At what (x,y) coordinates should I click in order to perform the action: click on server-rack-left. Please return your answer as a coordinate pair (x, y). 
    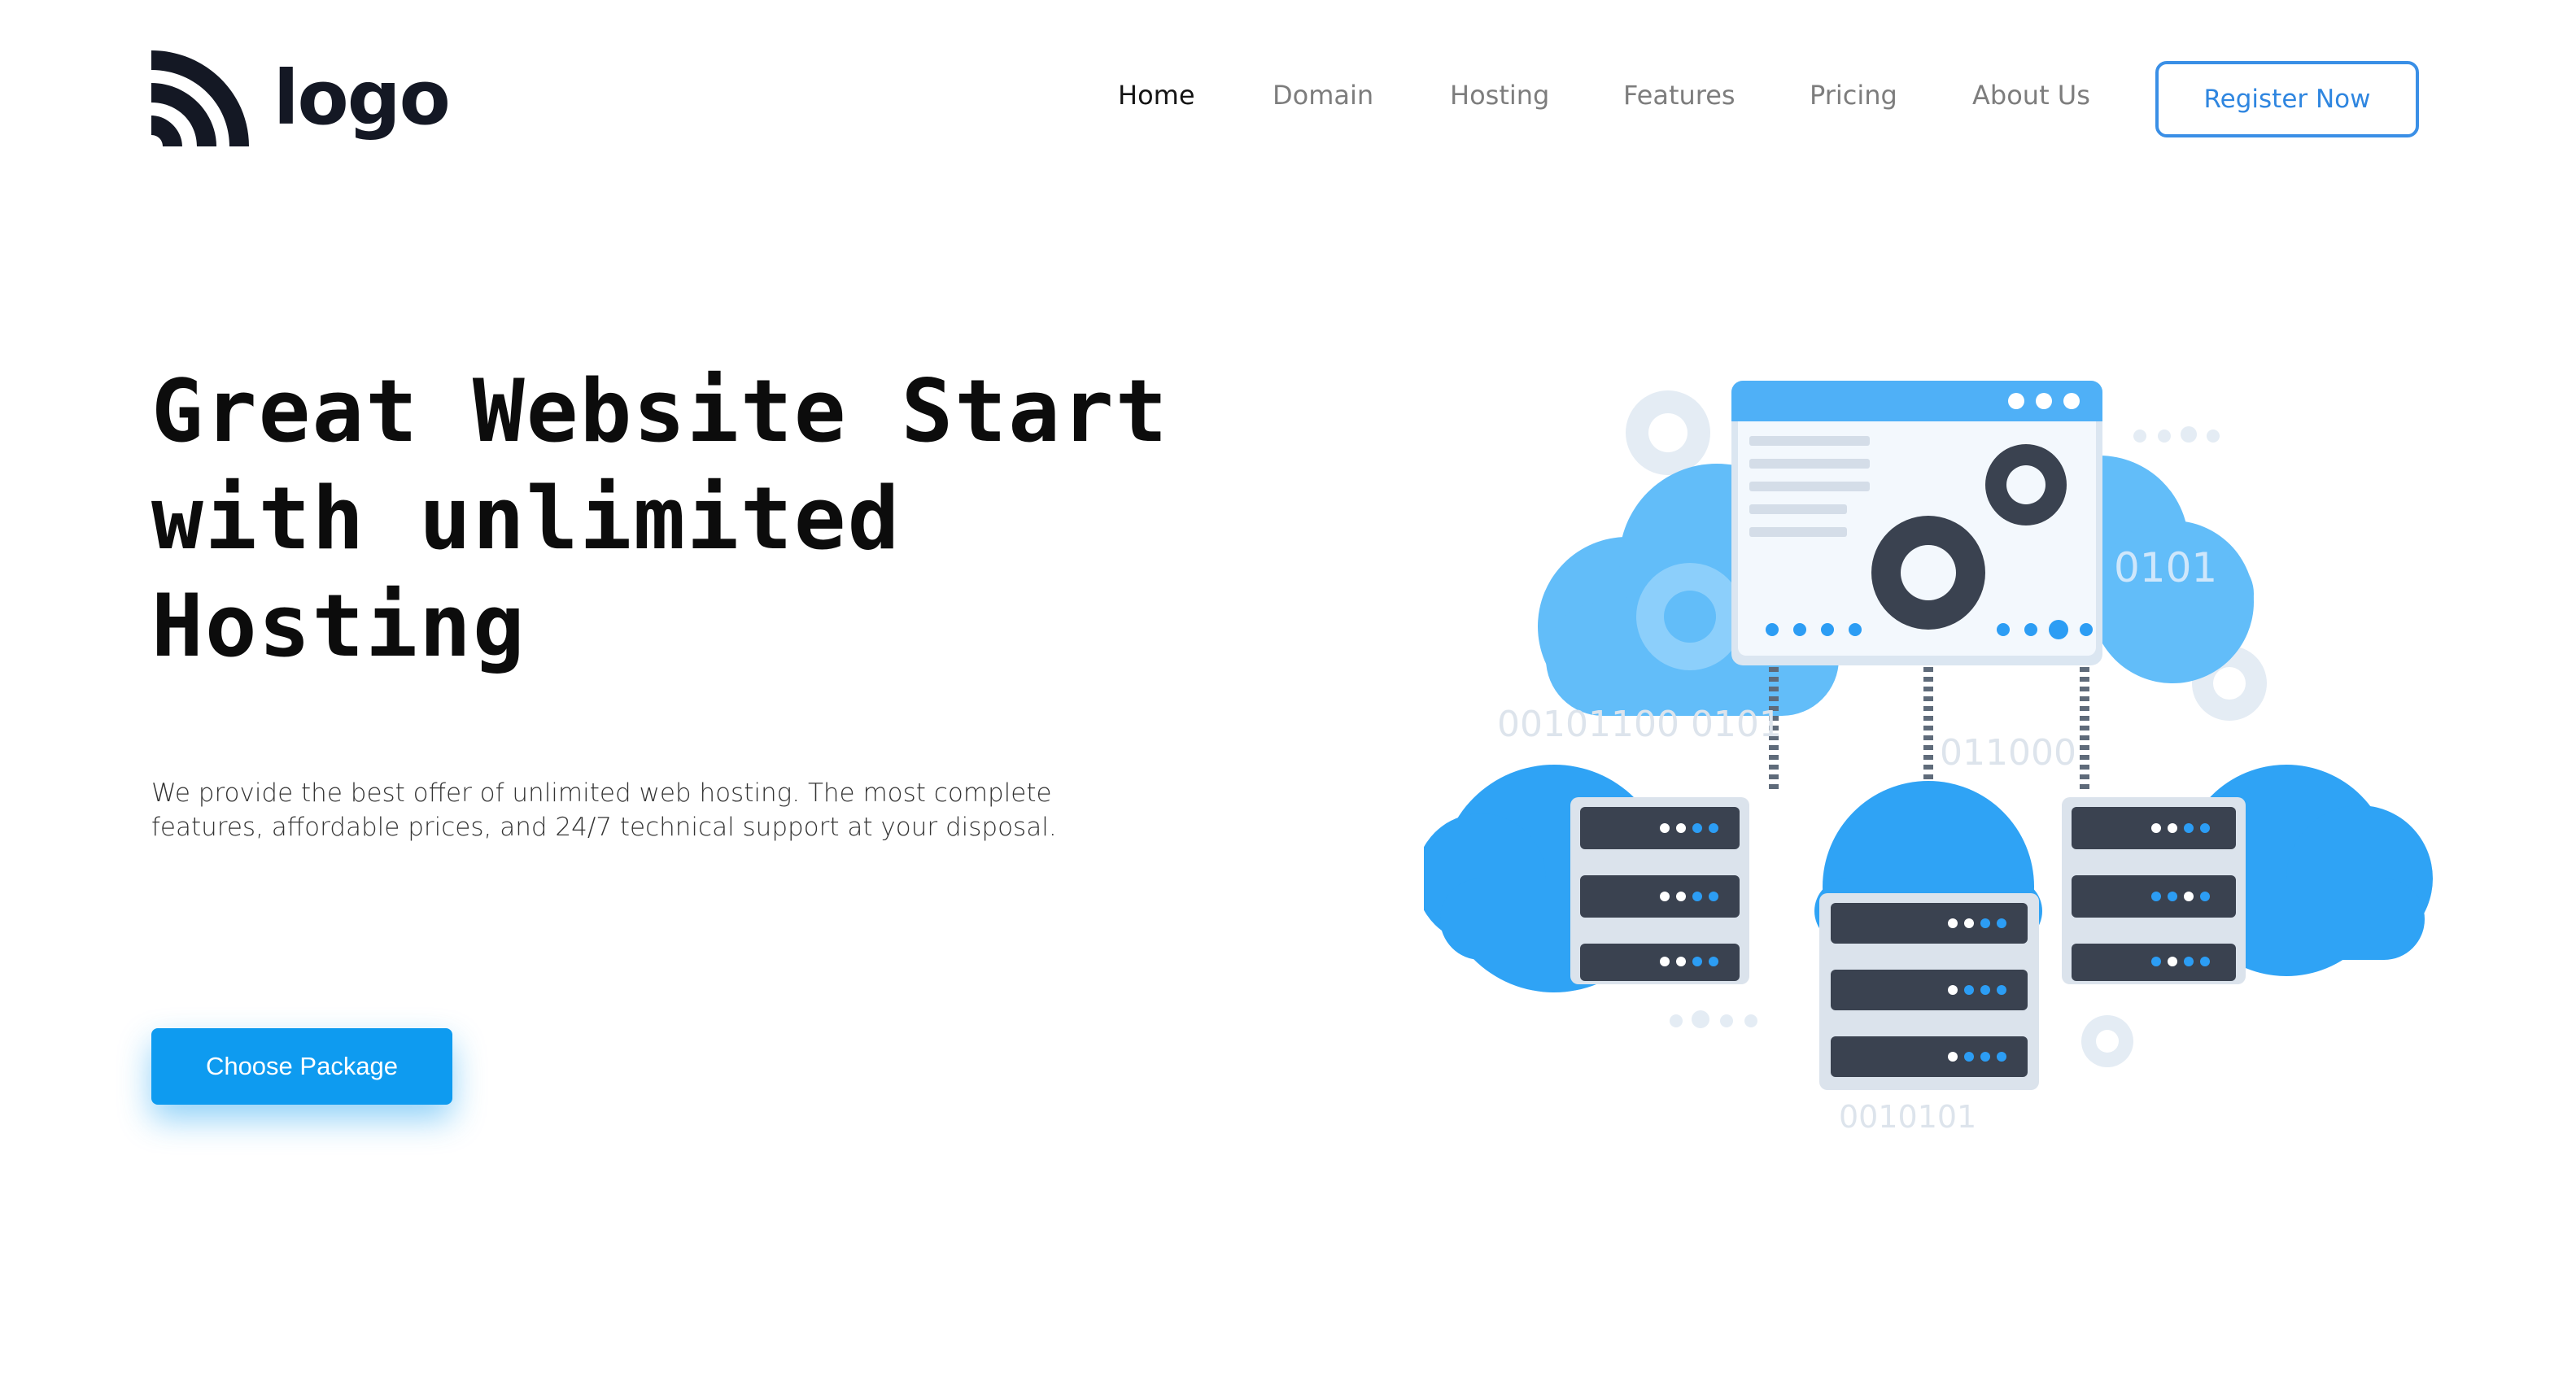
    Looking at the image, I should click on (1659, 891).